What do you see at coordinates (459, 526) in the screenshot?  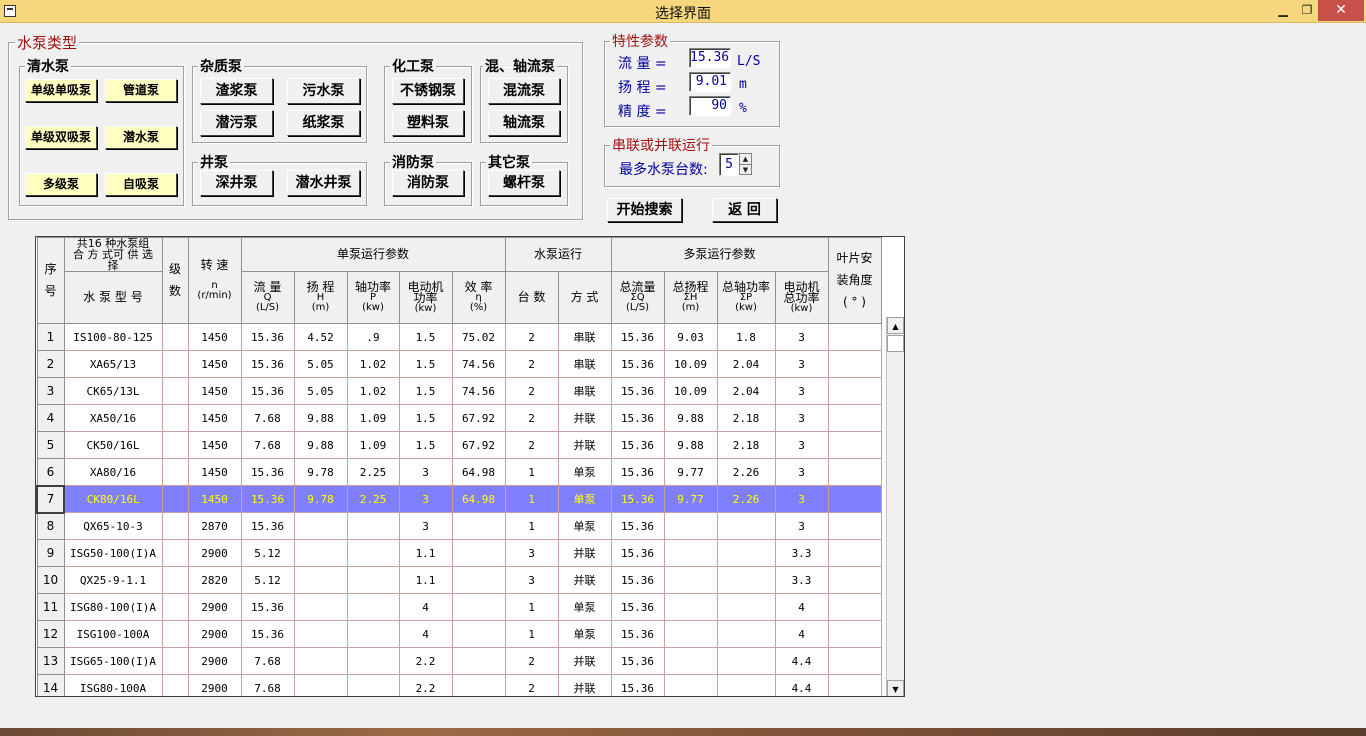 I see `table-row: 8 QX65-10-3 2870 15.36 3 1 单泵 15.36 3` at bounding box center [459, 526].